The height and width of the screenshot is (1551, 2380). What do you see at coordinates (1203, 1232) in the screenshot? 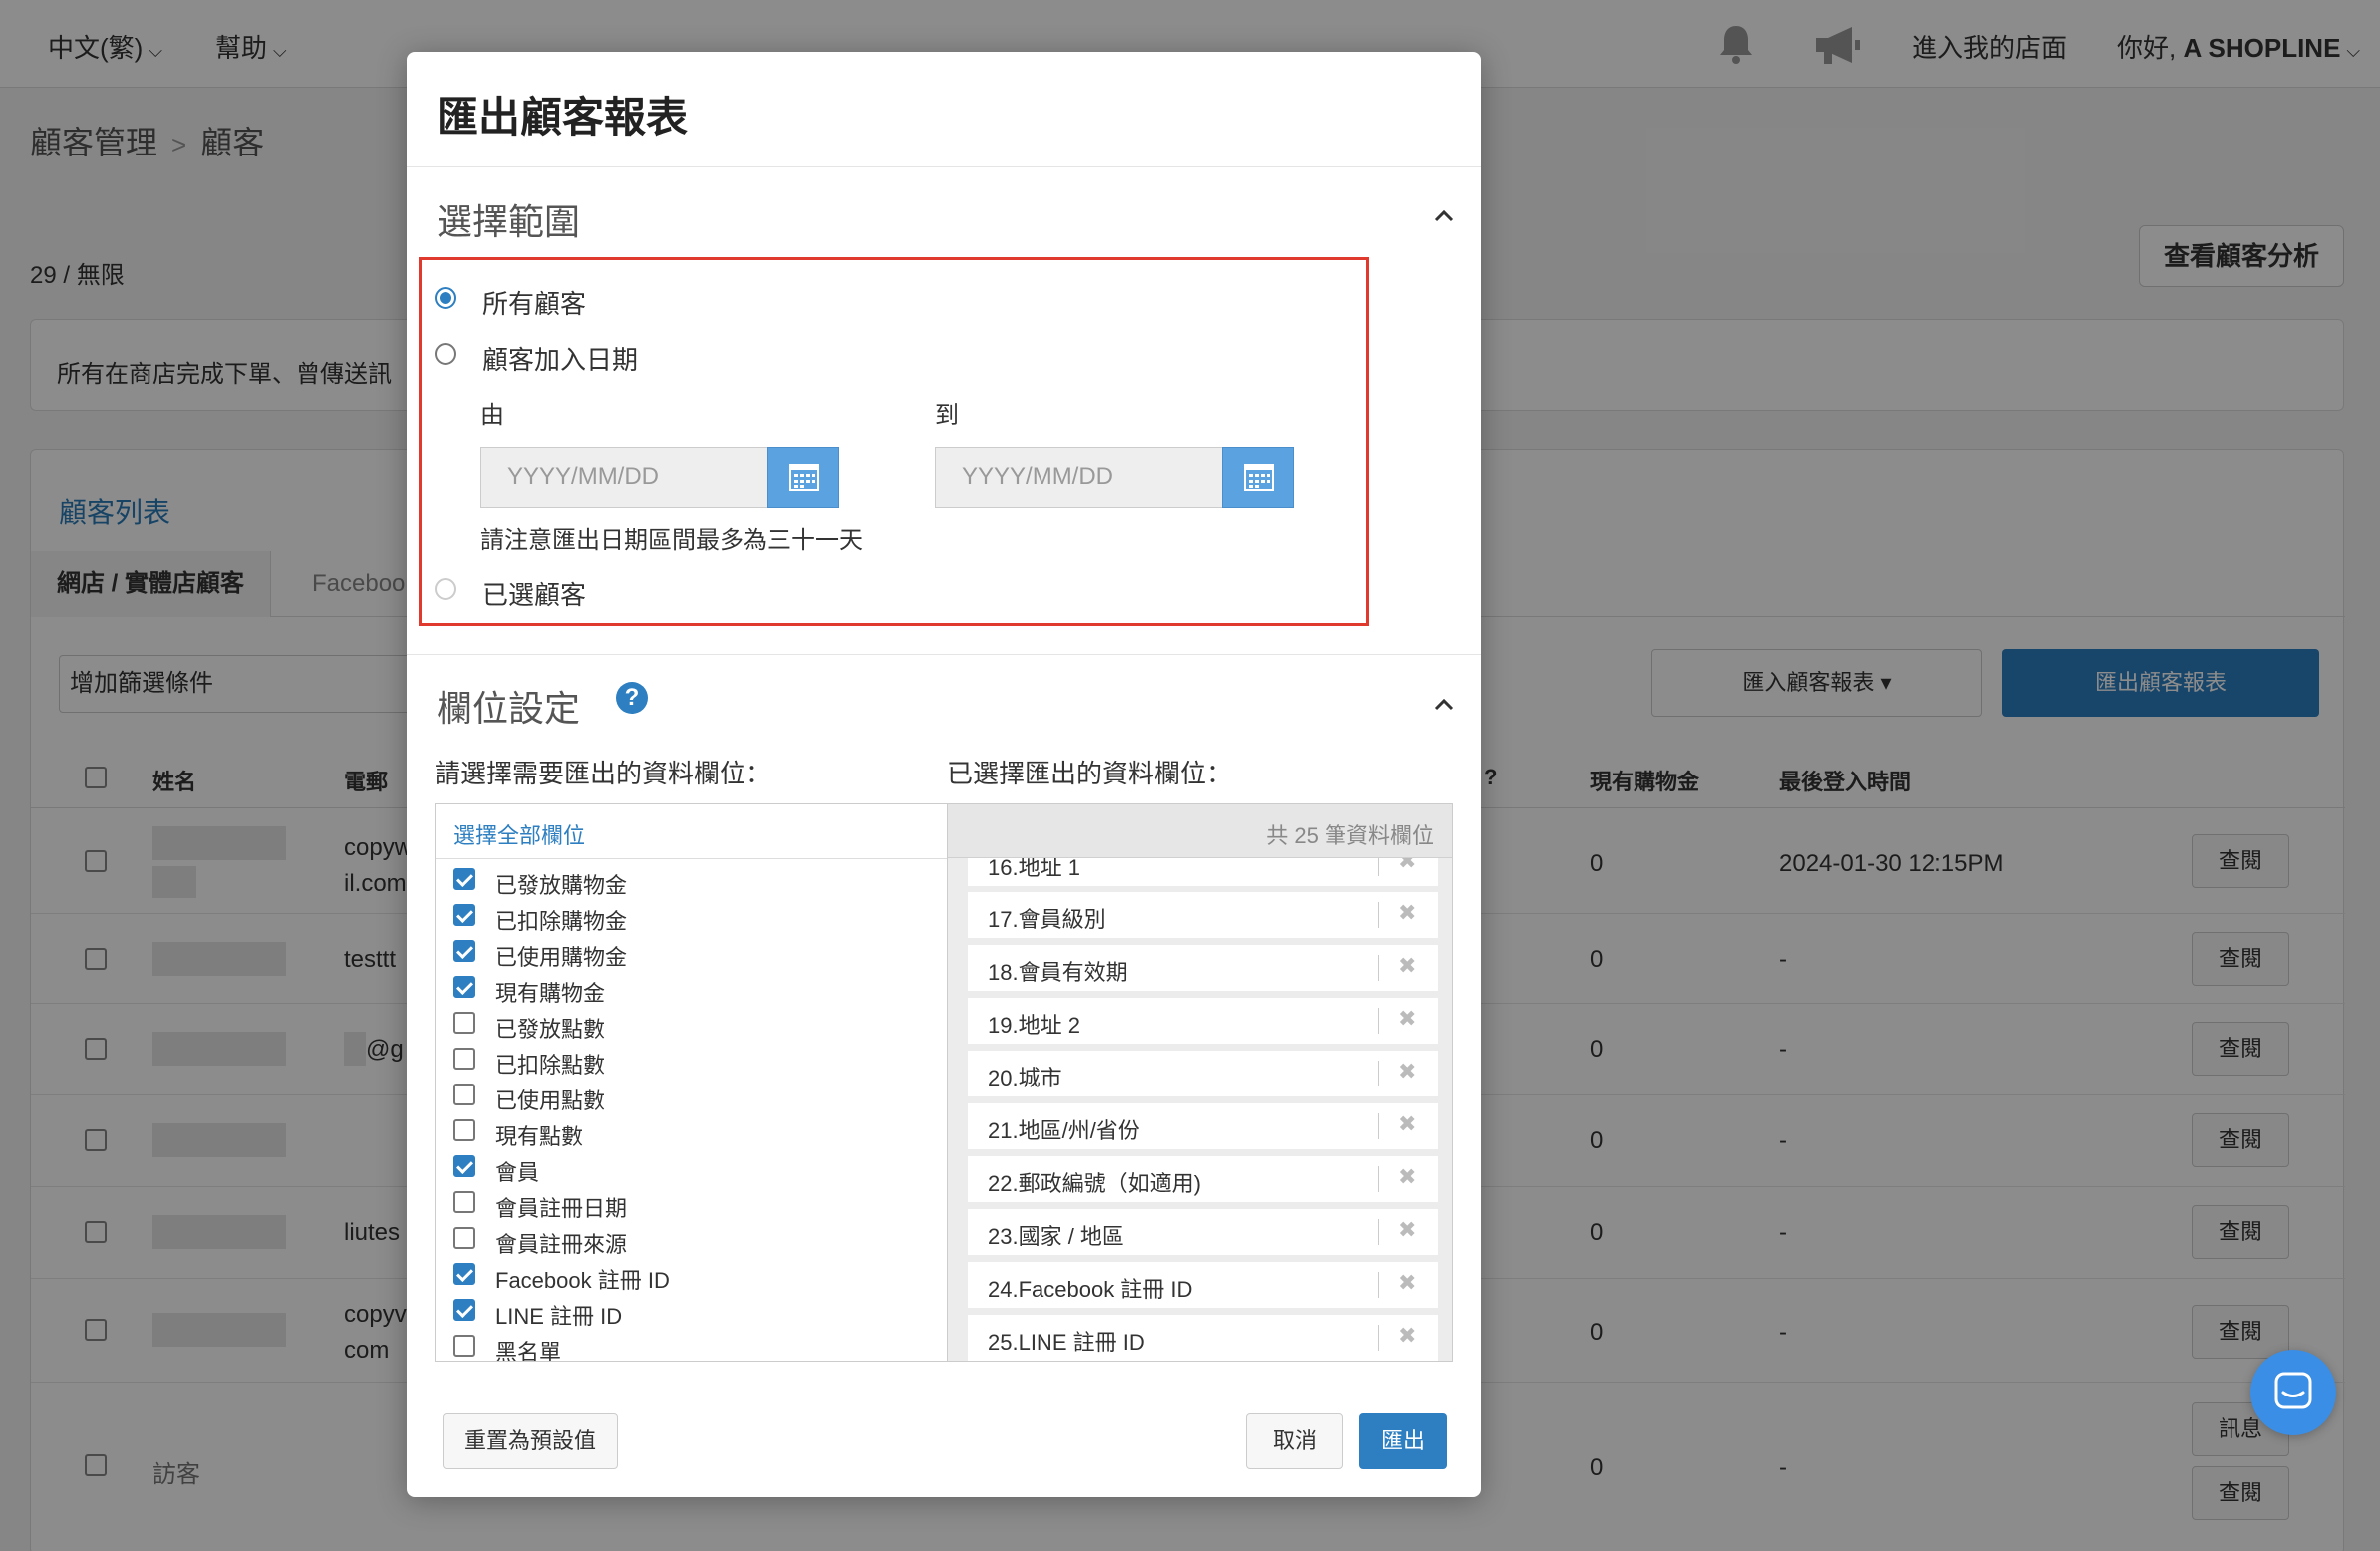
I see `selected-field-item: 23.國家 / 地區 ✖` at bounding box center [1203, 1232].